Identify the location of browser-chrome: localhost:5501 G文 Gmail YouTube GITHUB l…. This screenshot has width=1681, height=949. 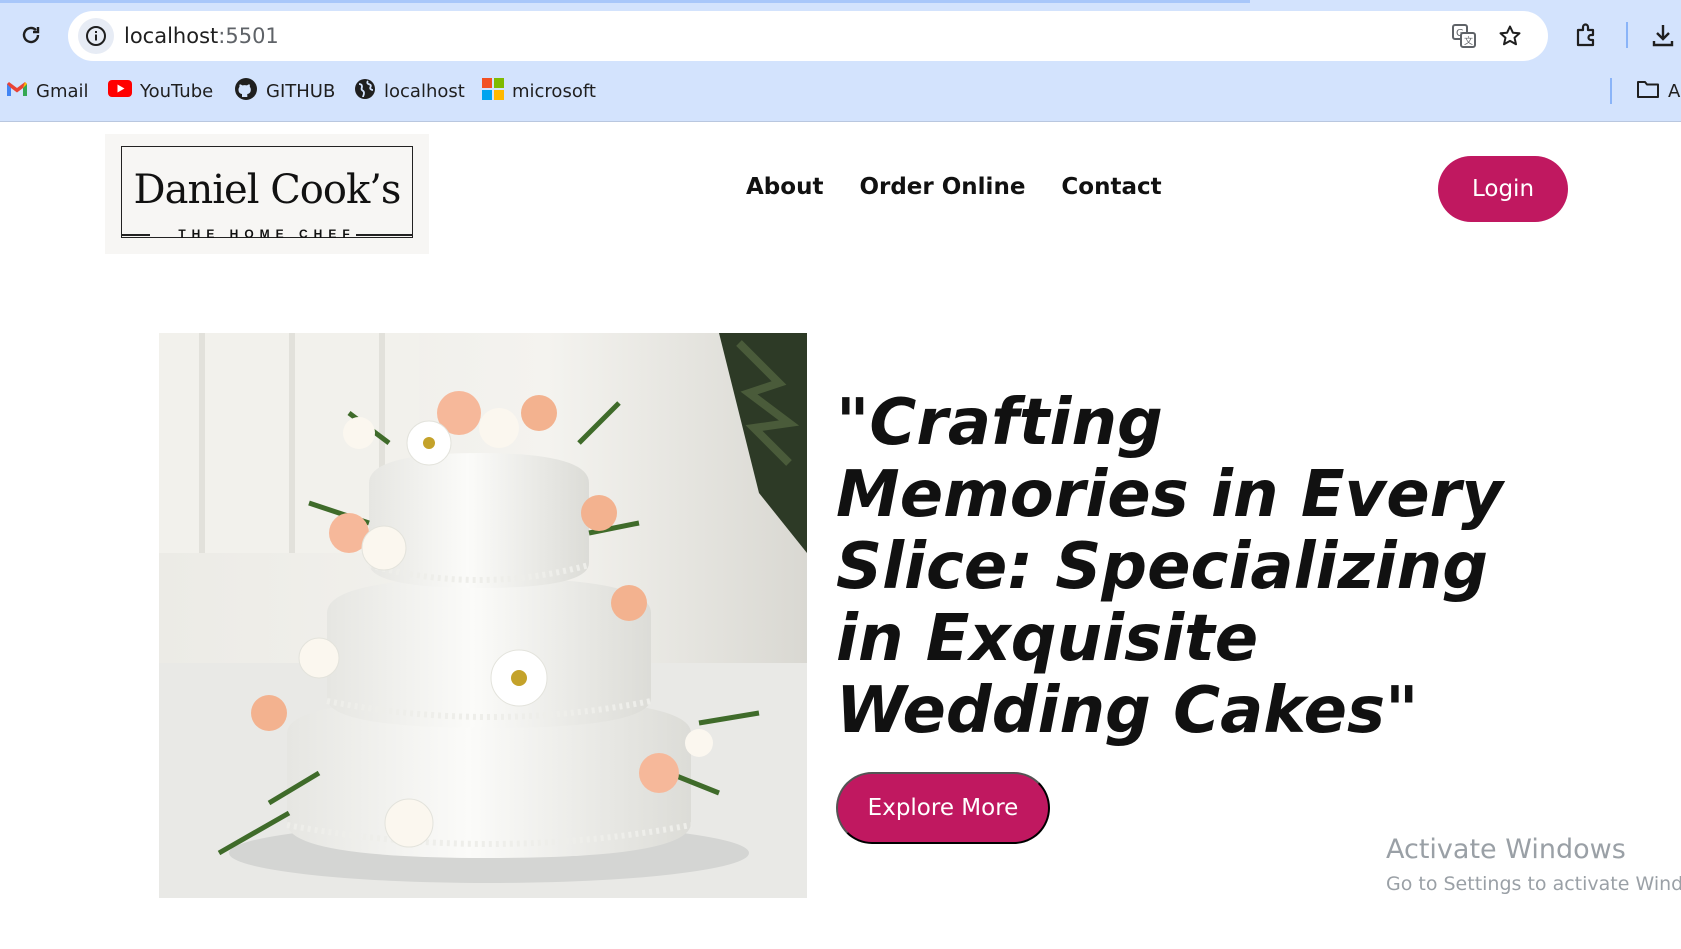
(840, 61).